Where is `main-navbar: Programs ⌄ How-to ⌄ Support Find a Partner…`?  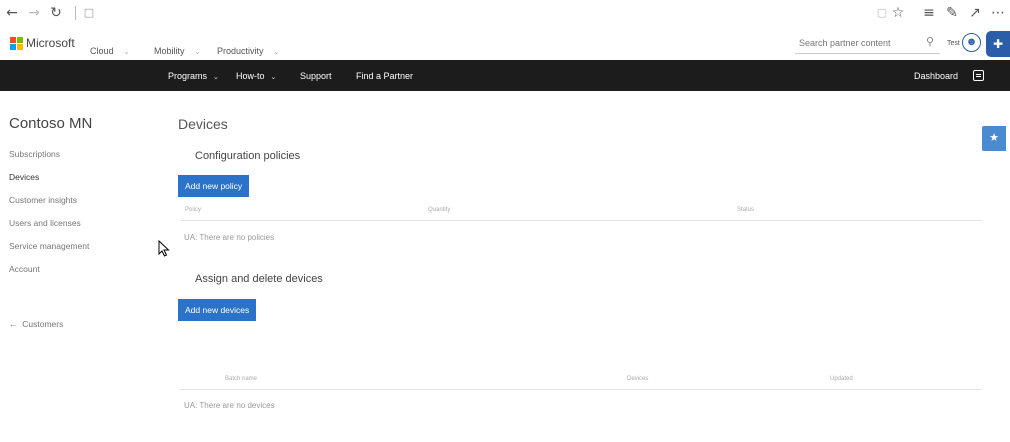
main-navbar: Programs ⌄ How-to ⌄ Support Find a Partner… is located at coordinates (505, 75).